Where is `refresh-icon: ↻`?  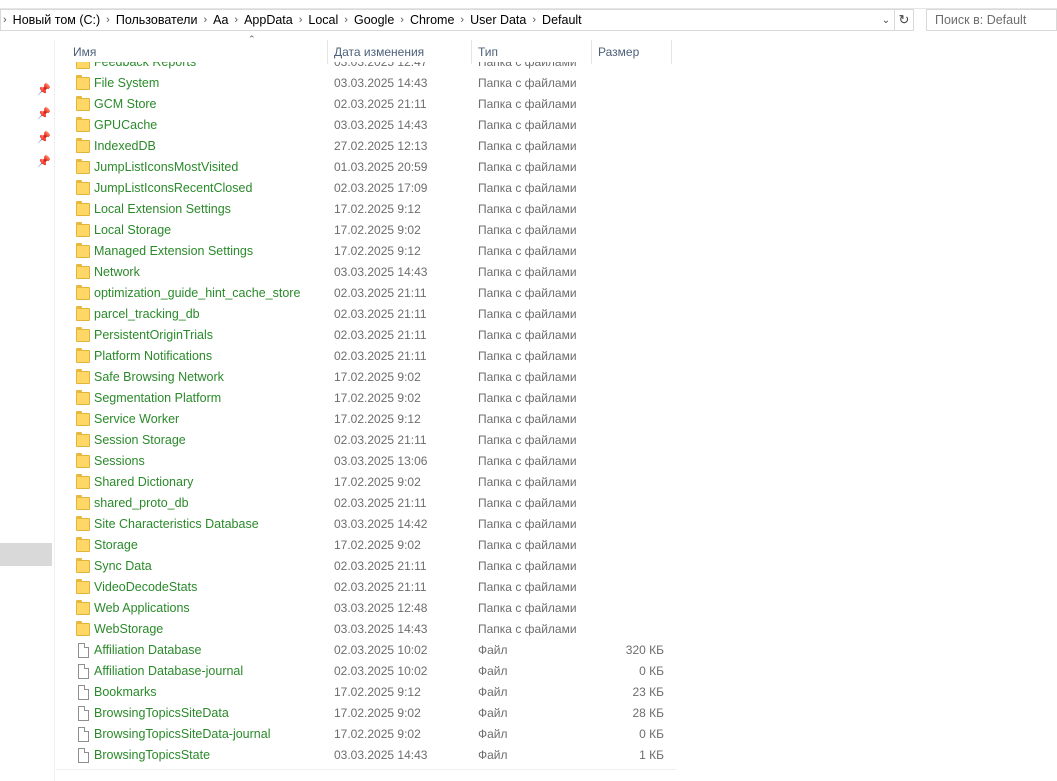 refresh-icon: ↻ is located at coordinates (903, 20).